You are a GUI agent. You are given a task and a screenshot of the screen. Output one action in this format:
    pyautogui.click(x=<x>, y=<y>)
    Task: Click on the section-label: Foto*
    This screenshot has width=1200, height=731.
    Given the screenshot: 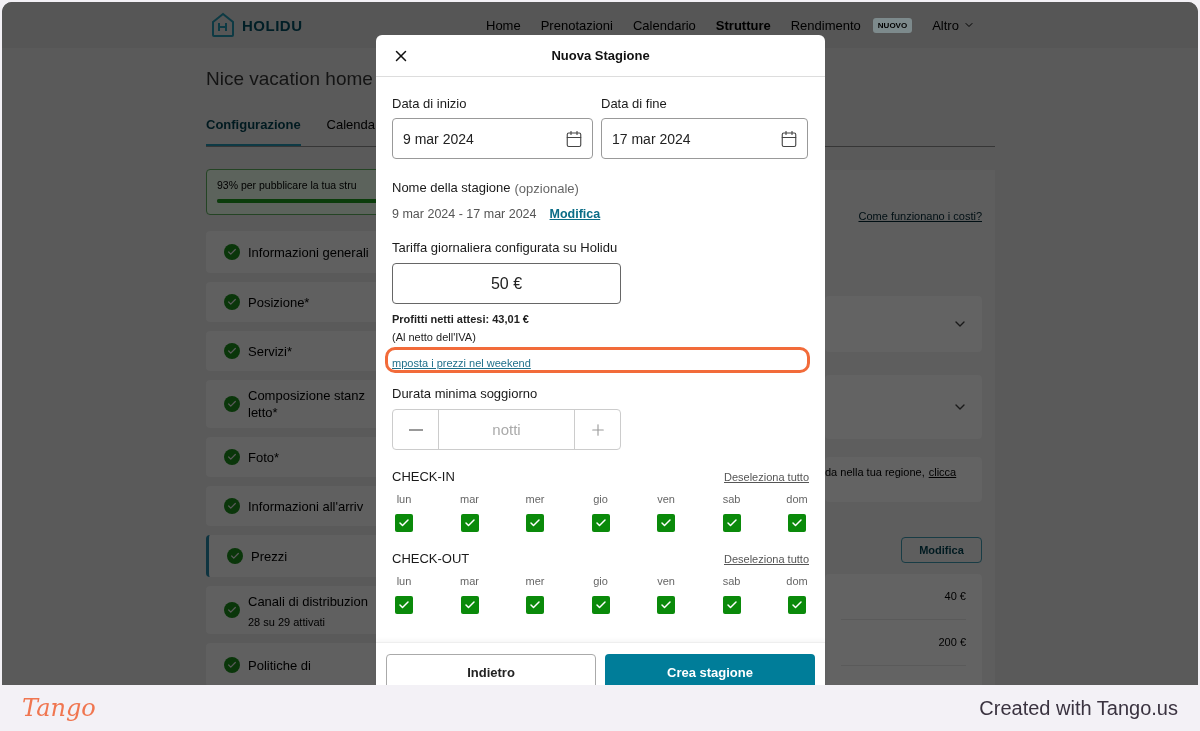 What is the action you would take?
    pyautogui.click(x=264, y=457)
    